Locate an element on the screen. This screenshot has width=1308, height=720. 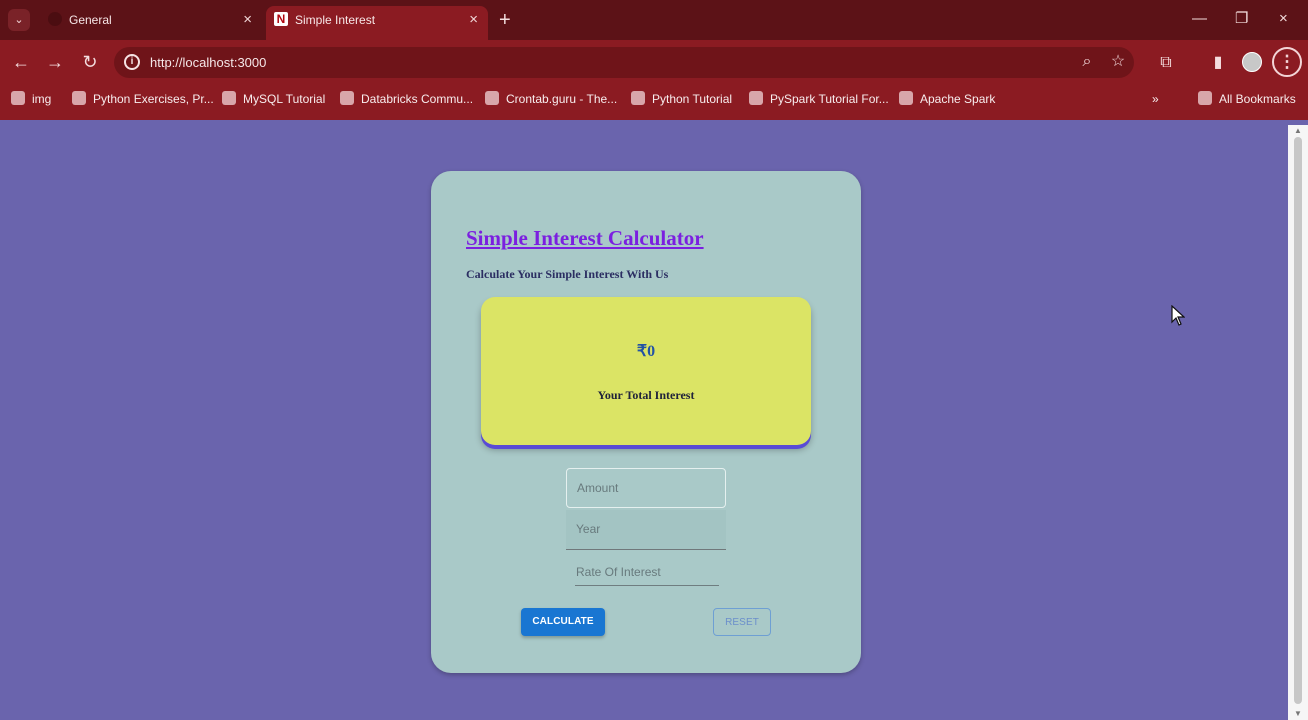
tab-title: General is located at coordinates (90, 20).